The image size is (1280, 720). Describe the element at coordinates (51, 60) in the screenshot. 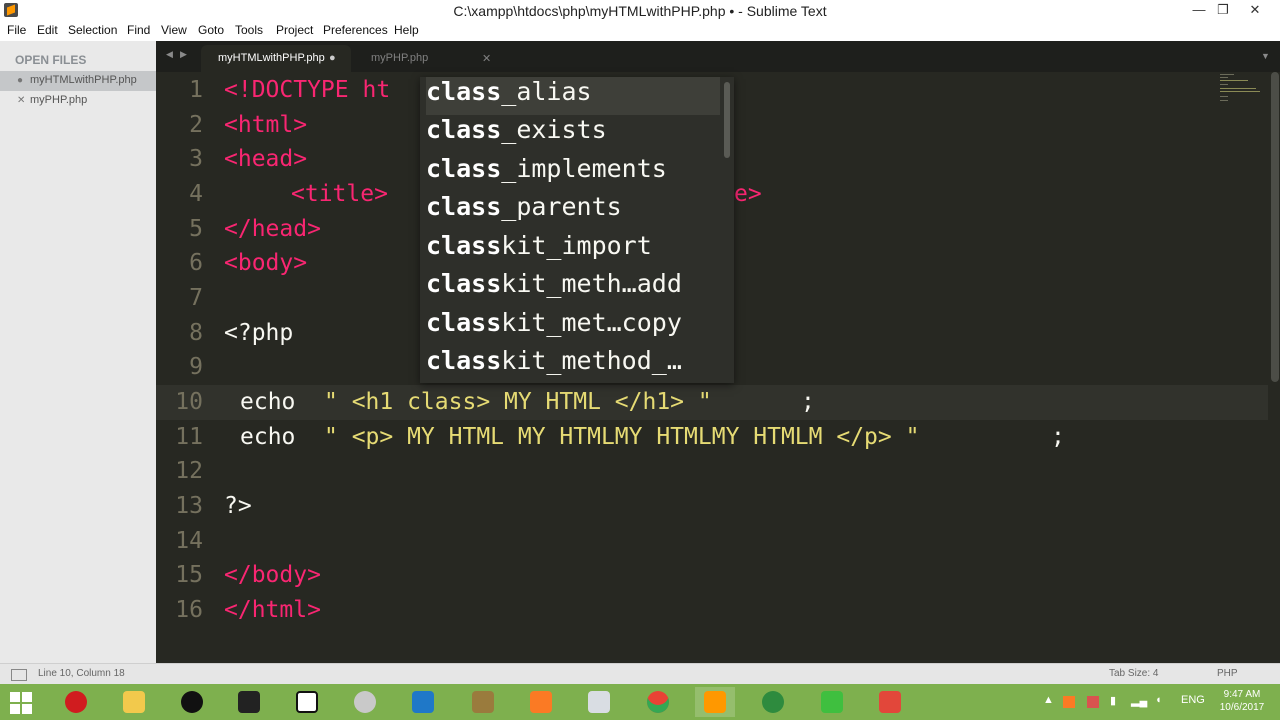

I see `open-files-header: OPEN FILES` at that location.